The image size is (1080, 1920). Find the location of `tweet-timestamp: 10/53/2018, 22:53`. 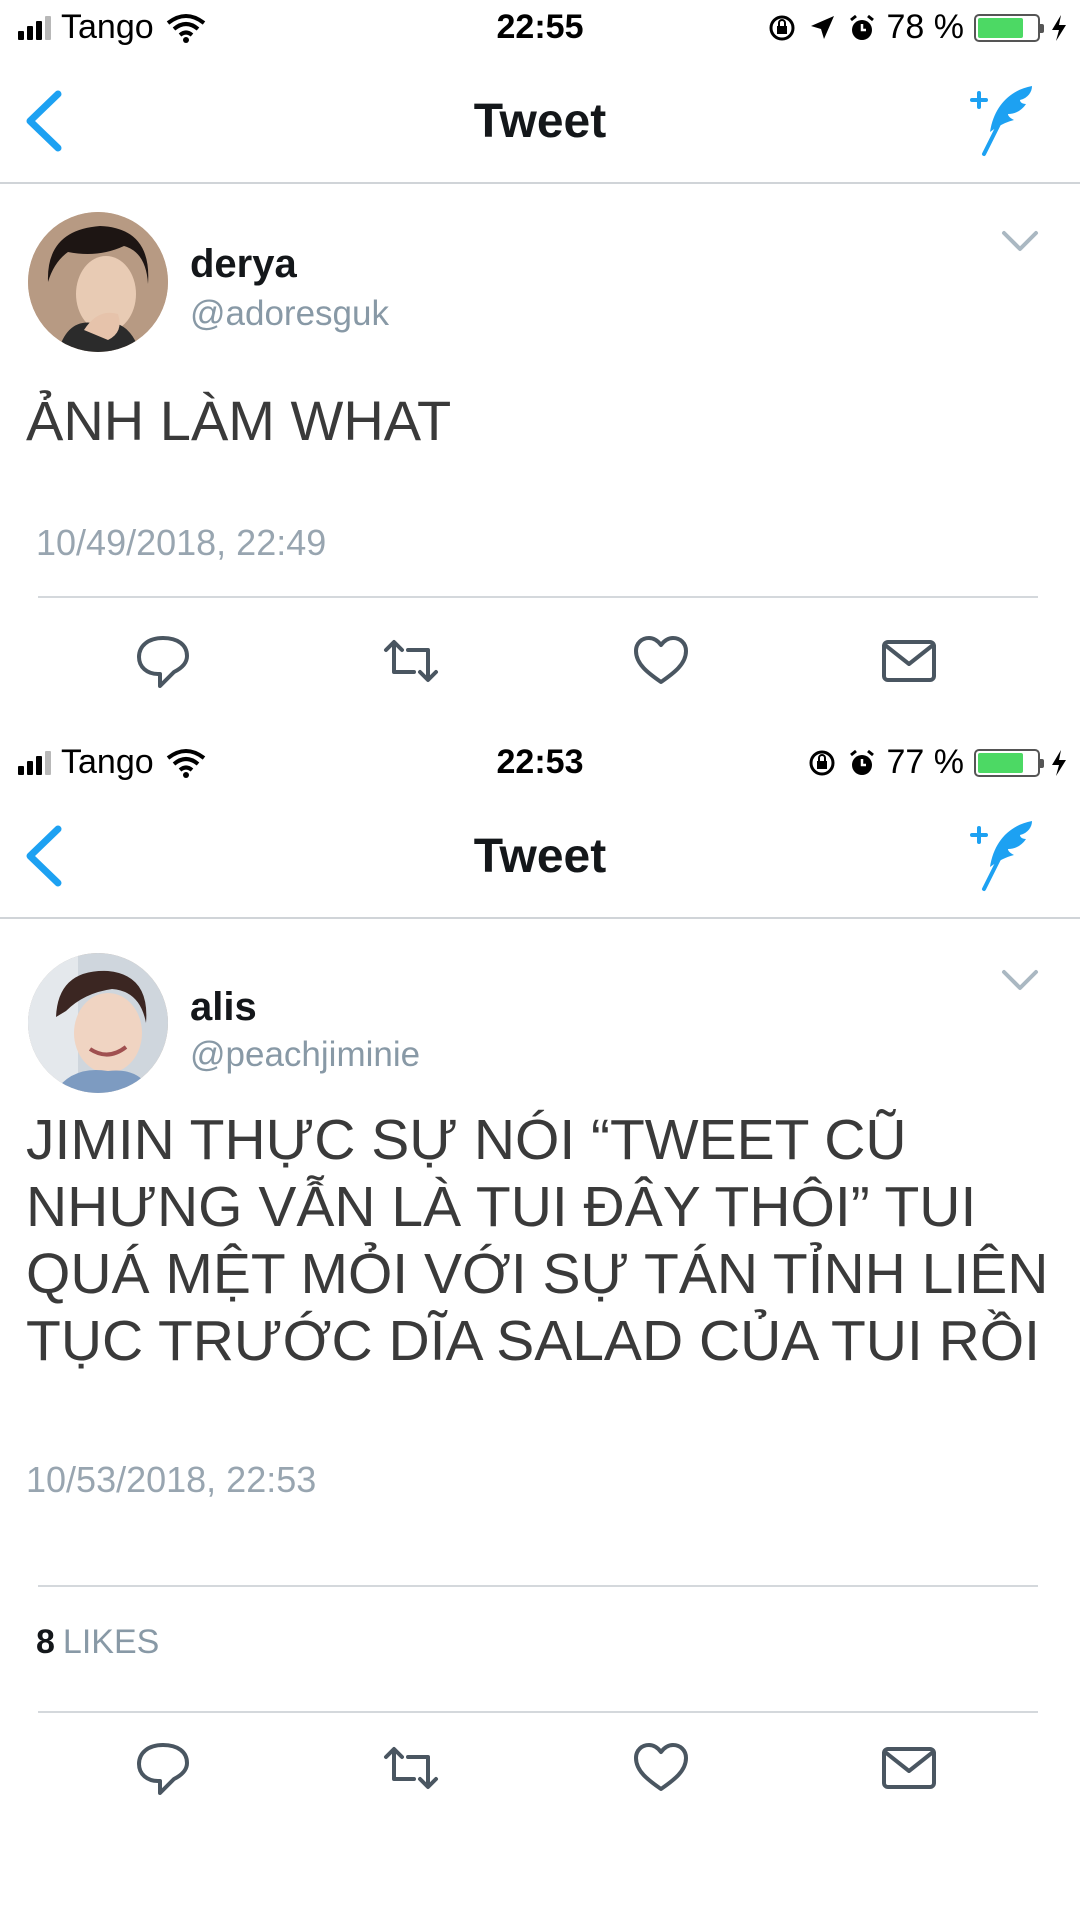

tweet-timestamp: 10/53/2018, 22:53 is located at coordinates (171, 1479).